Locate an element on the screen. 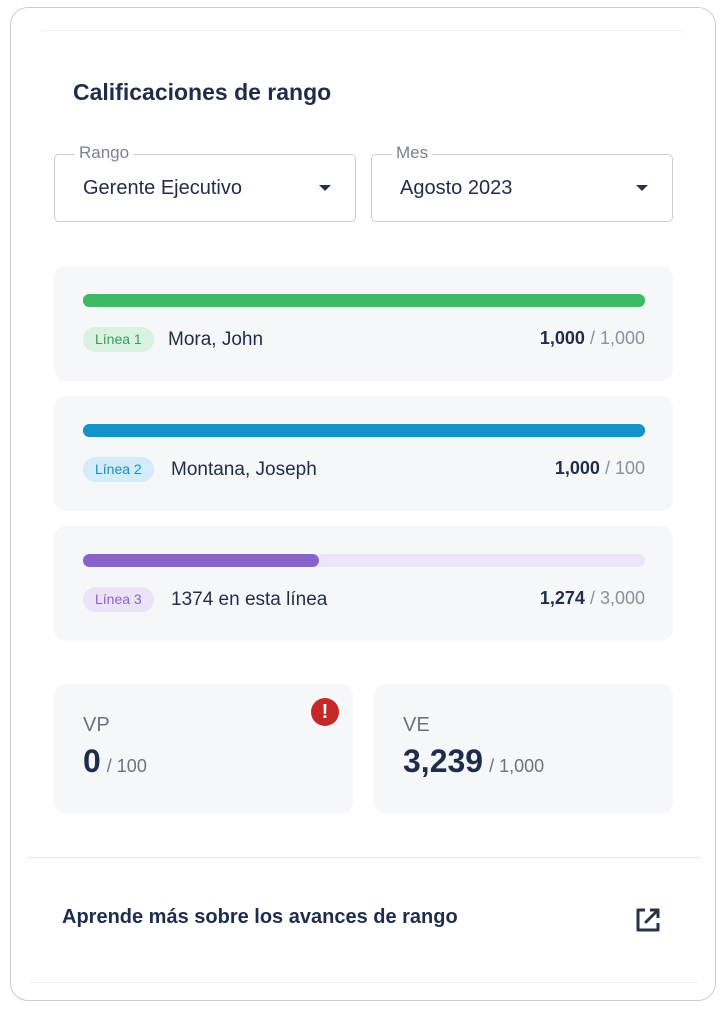 The height and width of the screenshot is (1016, 728). line-badge: Línea 3 is located at coordinates (118, 599).